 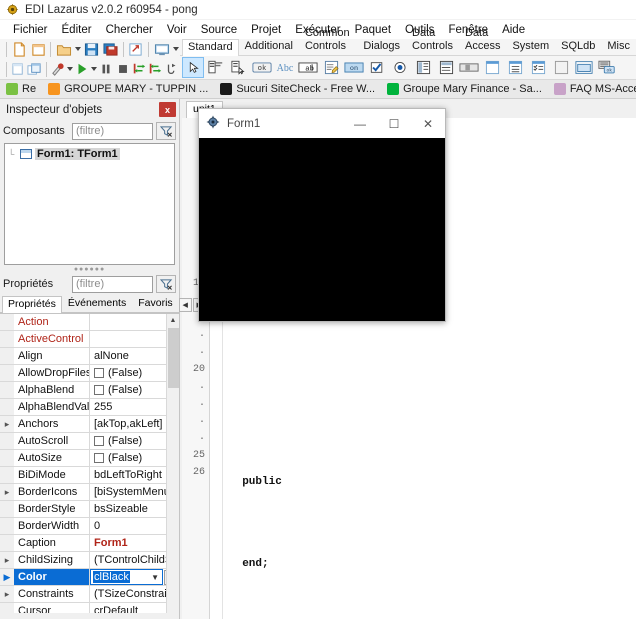 I want to click on object-inspector-tabbar: Propriétés Événements Favoris ◀ ▶, so click(x=103, y=304).